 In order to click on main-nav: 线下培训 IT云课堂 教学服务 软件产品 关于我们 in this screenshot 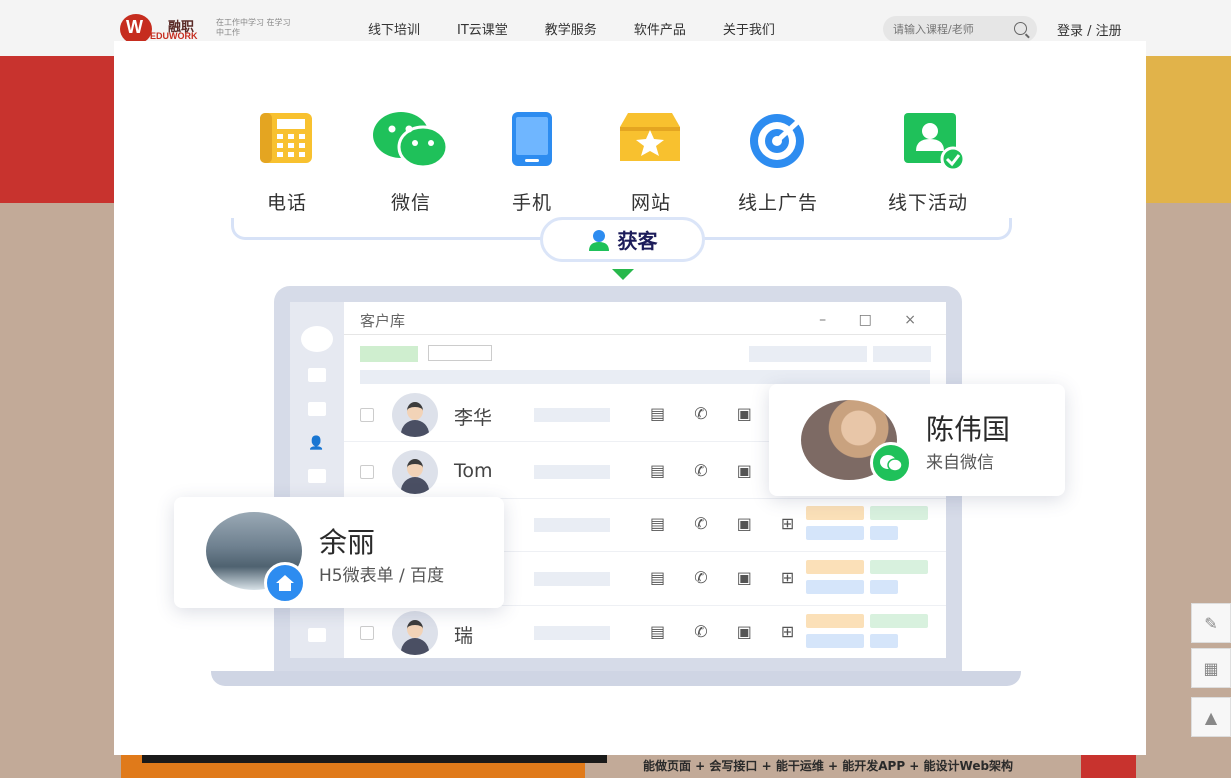, I will do `click(590, 28)`.